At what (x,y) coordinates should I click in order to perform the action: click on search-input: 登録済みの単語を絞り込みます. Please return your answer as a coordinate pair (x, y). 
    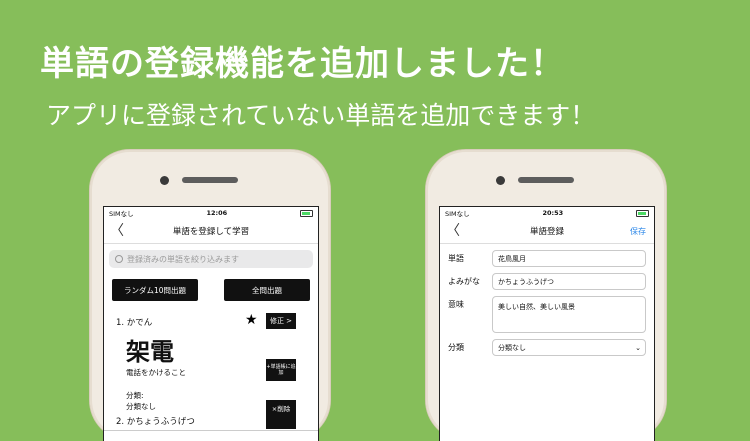
    Looking at the image, I should click on (211, 259).